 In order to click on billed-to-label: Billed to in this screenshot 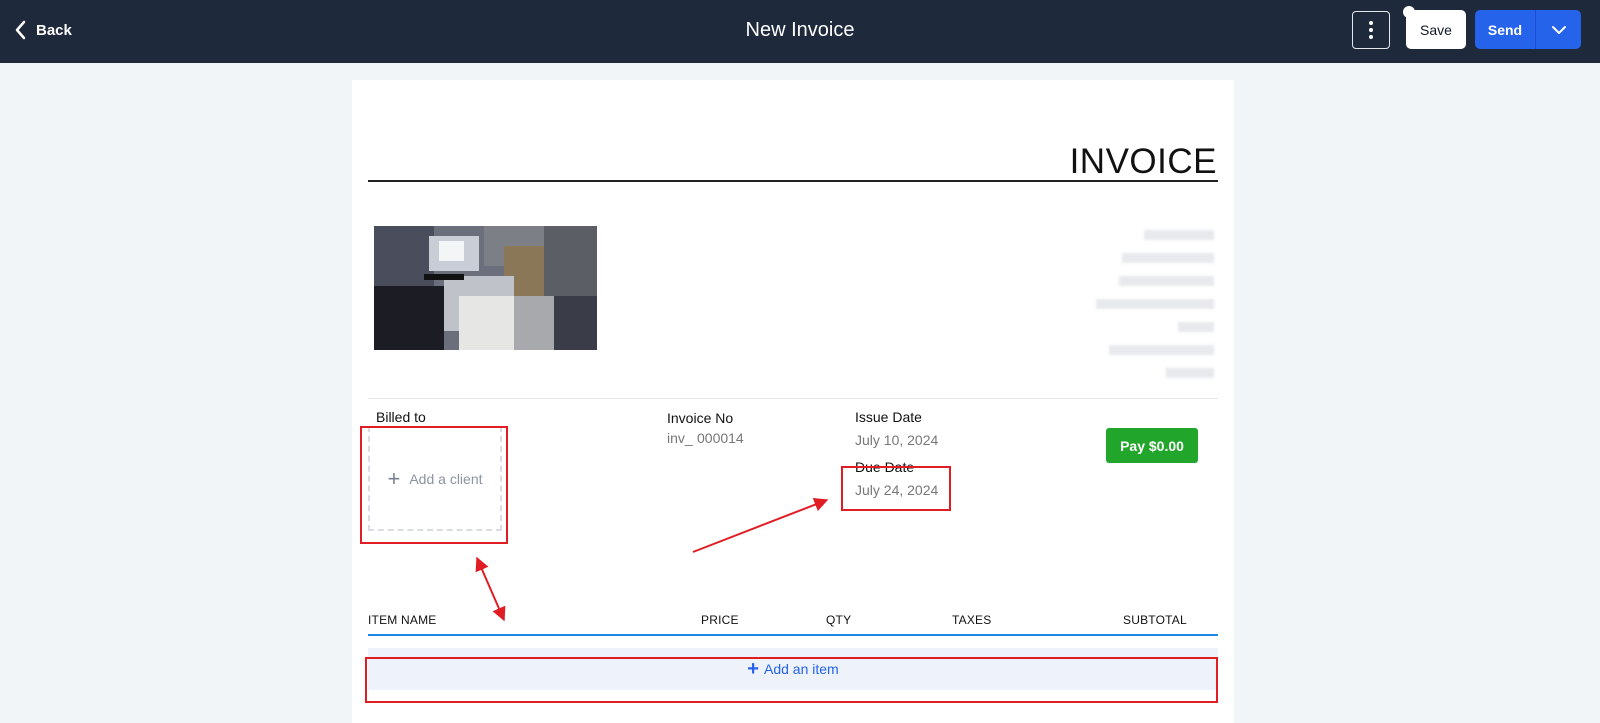, I will do `click(401, 417)`.